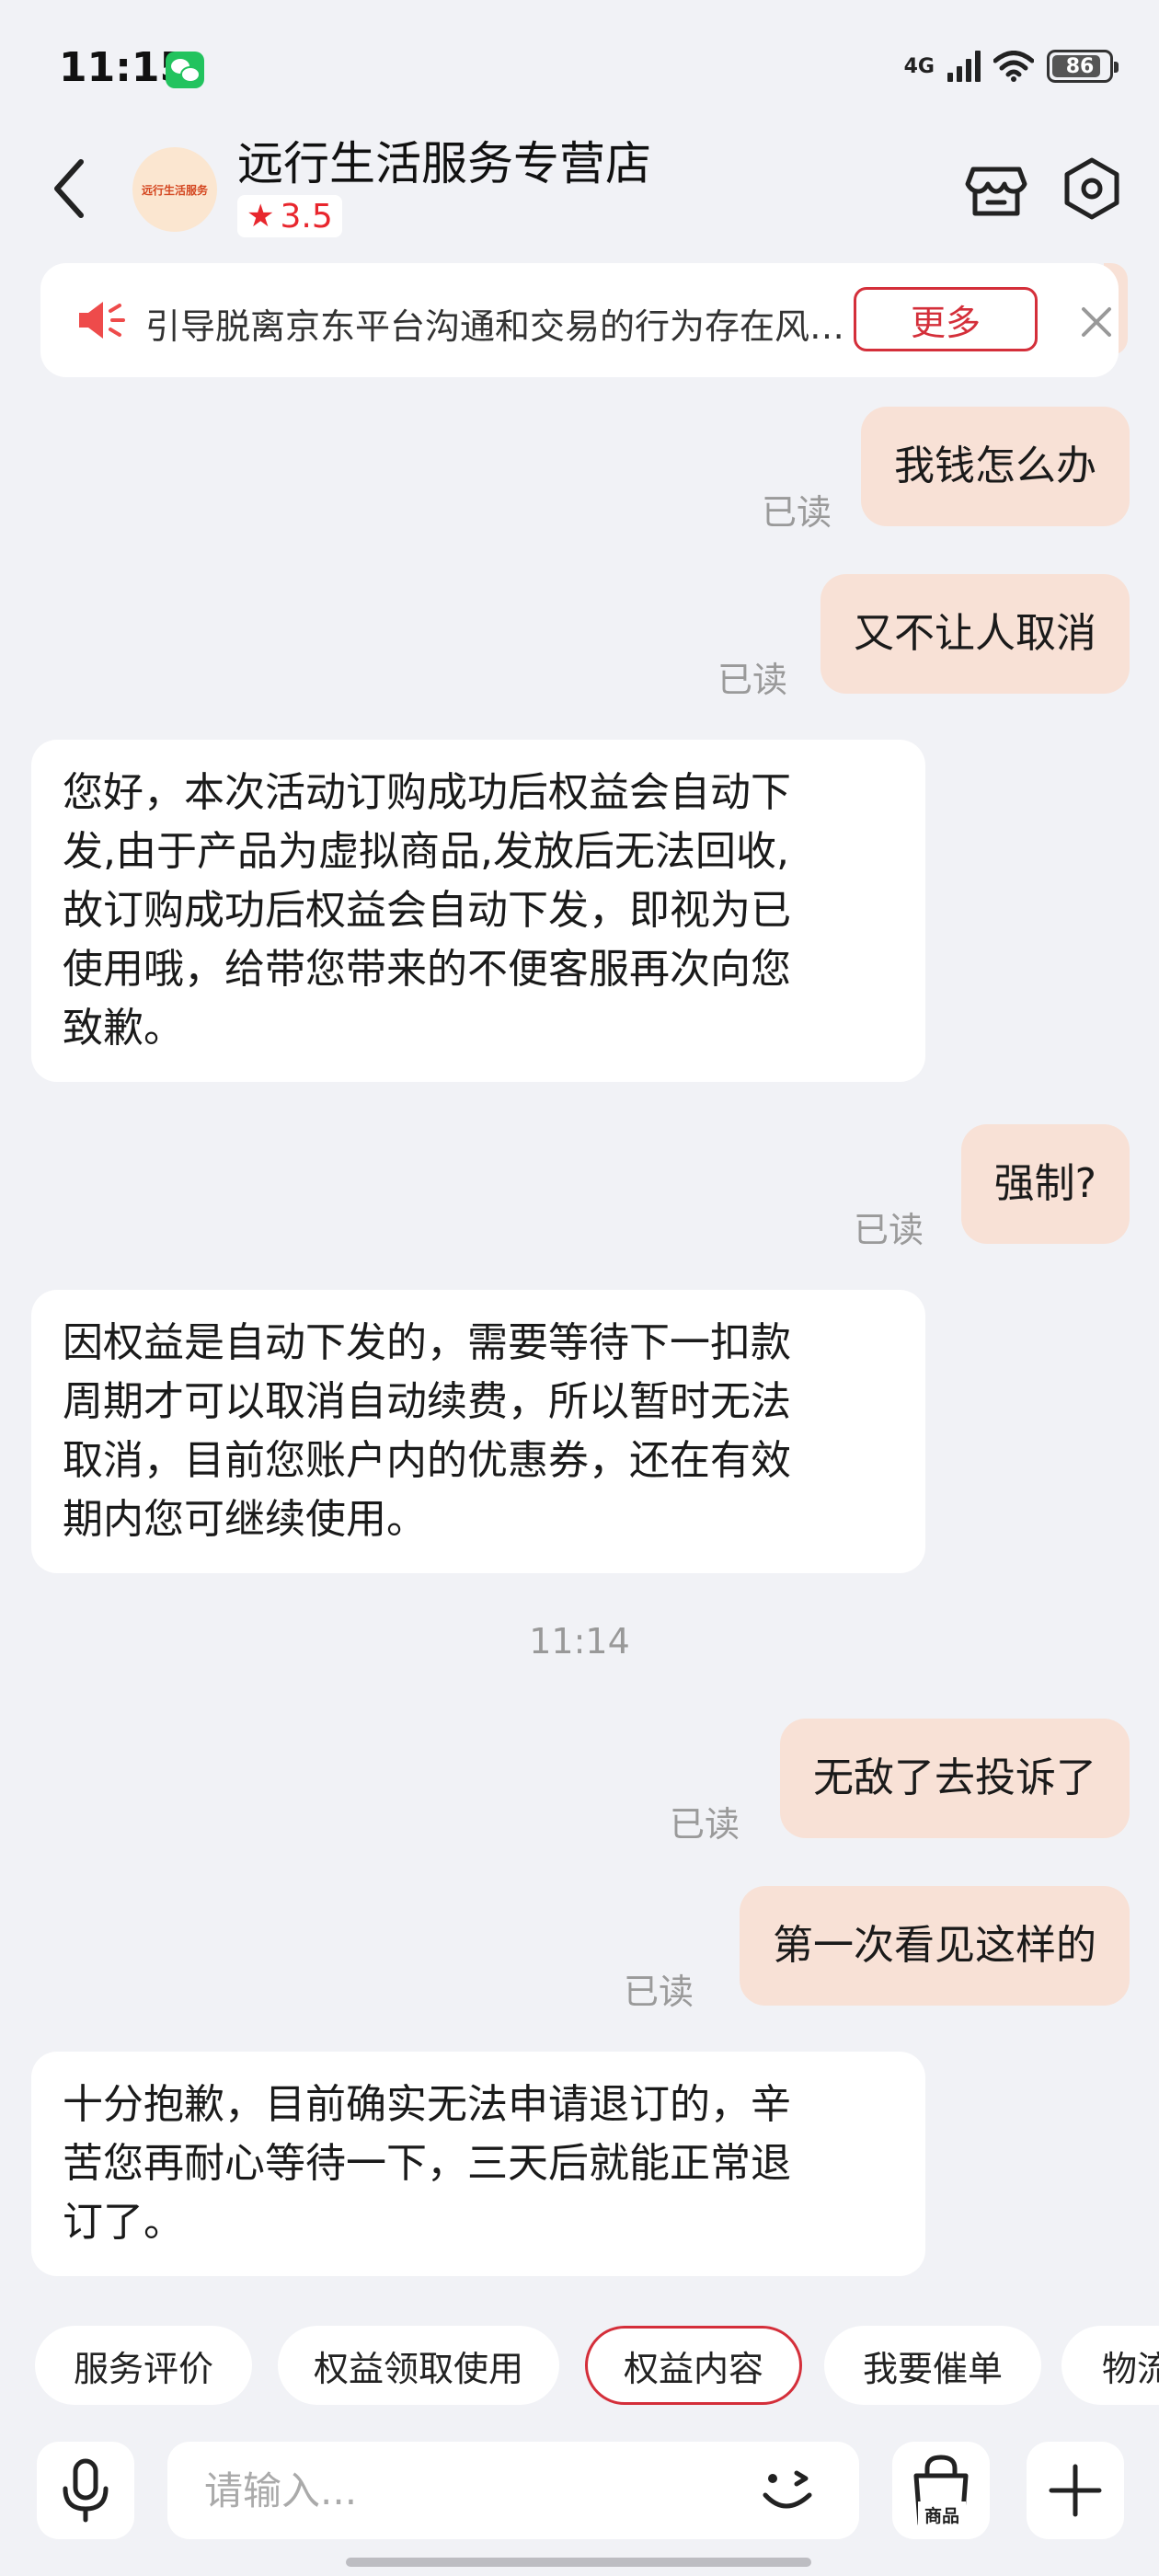 This screenshot has width=1159, height=2576. I want to click on outgoing-message: 无敌了去投诉了, so click(955, 1778).